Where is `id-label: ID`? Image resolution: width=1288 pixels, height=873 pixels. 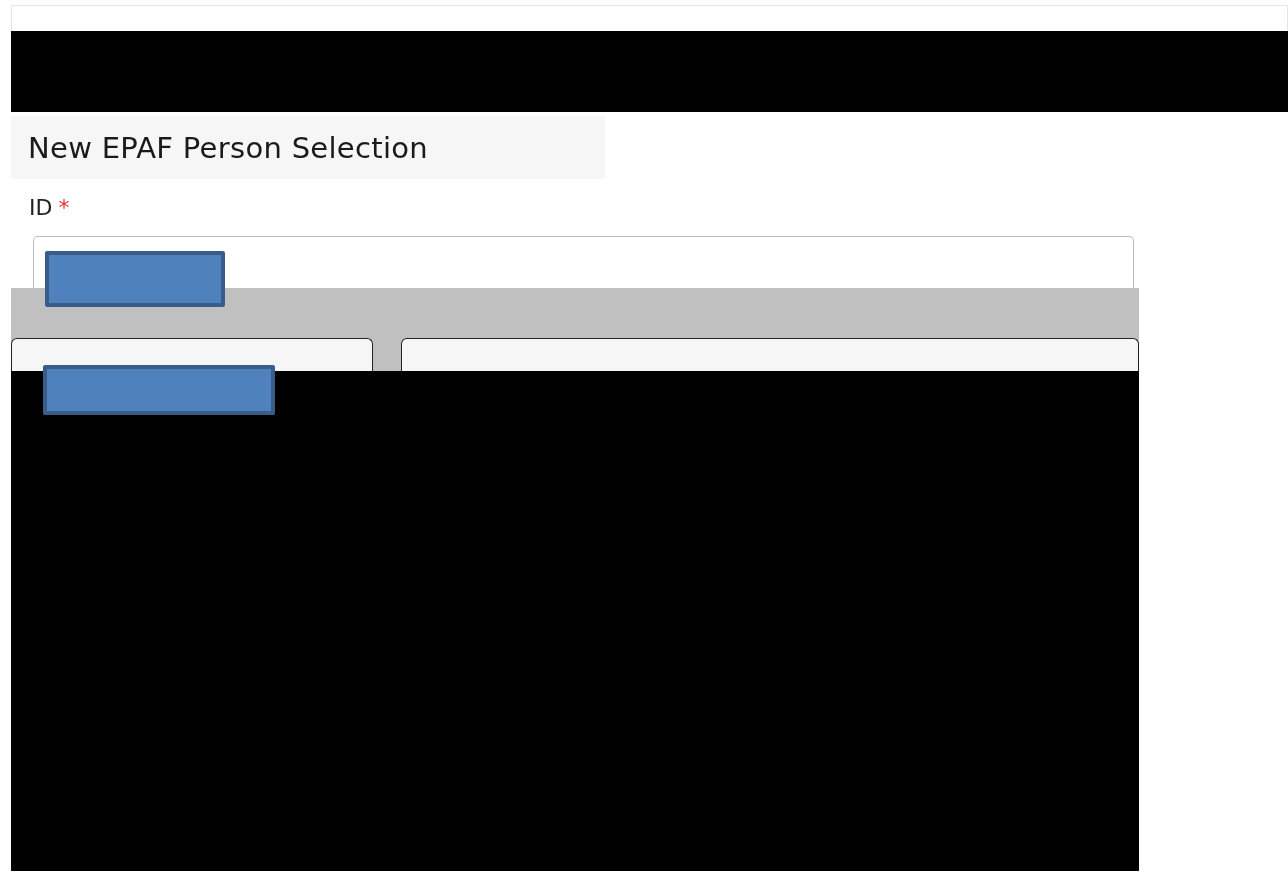 id-label: ID is located at coordinates (41, 207).